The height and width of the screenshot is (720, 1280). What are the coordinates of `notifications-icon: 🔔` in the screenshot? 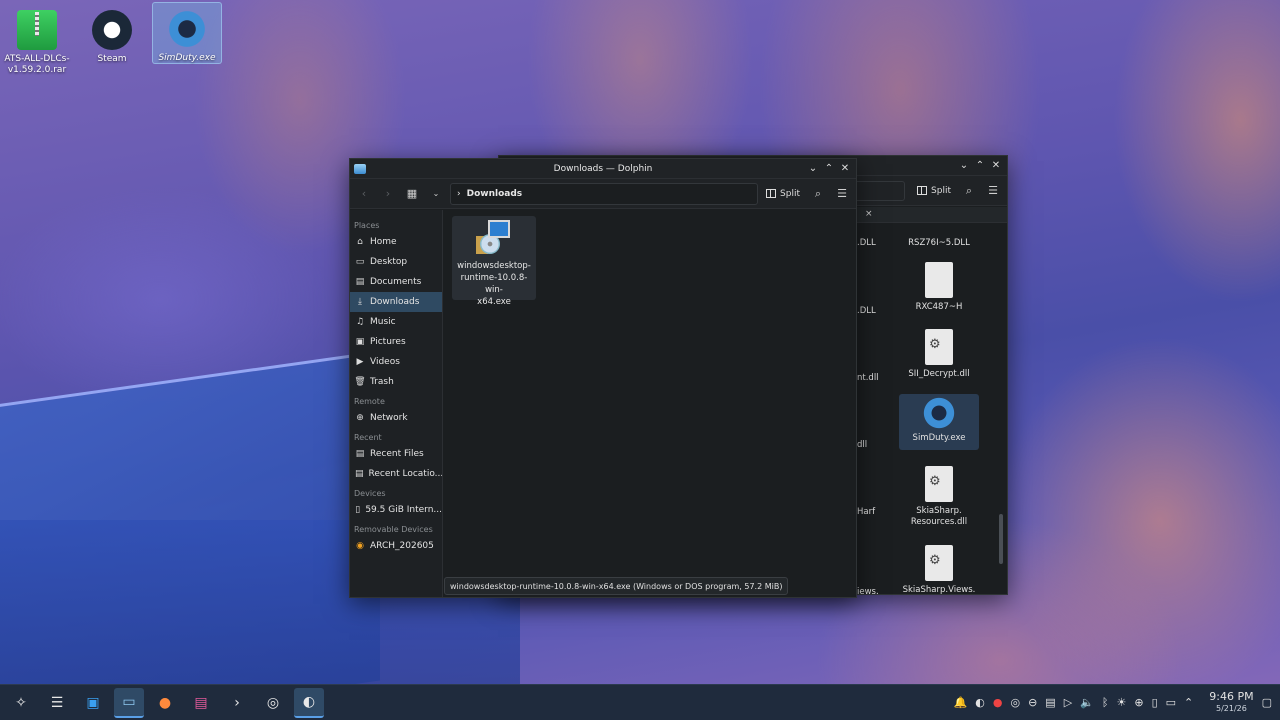 It's located at (961, 702).